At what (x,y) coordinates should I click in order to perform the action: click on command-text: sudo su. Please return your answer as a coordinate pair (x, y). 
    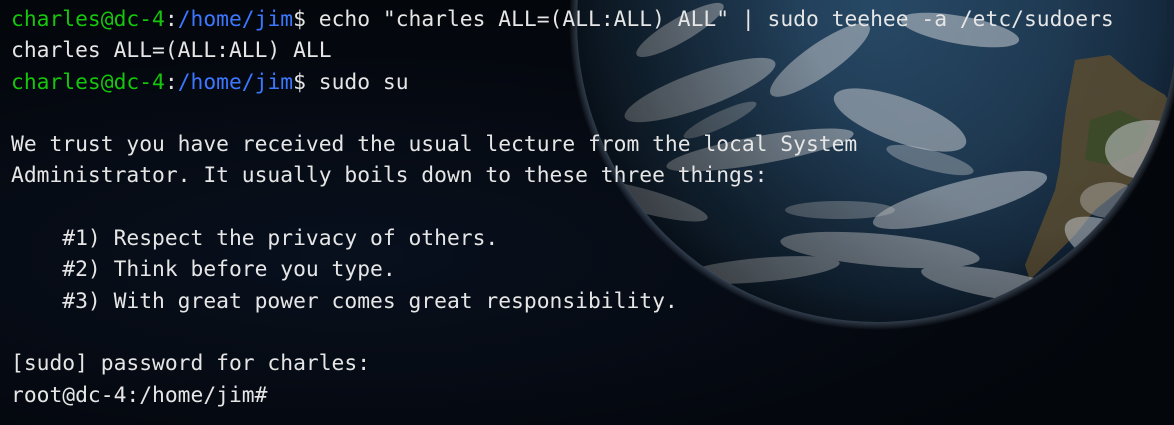
    Looking at the image, I should click on (357, 82).